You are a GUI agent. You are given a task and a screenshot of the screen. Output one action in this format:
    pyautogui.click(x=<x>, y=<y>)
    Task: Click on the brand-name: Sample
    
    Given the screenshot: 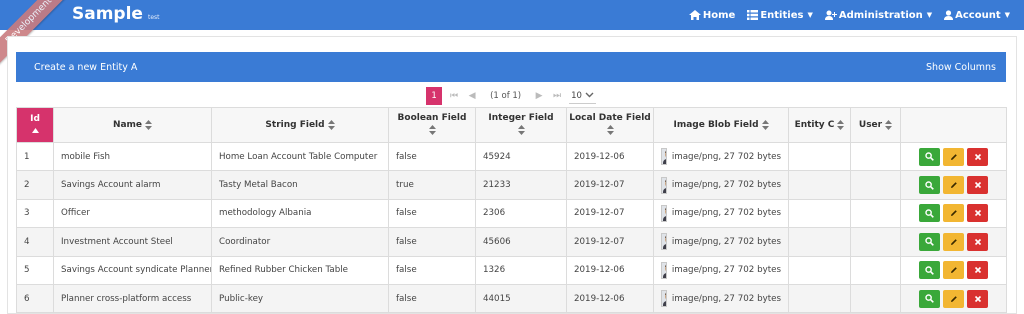 What is the action you would take?
    pyautogui.click(x=107, y=14)
    